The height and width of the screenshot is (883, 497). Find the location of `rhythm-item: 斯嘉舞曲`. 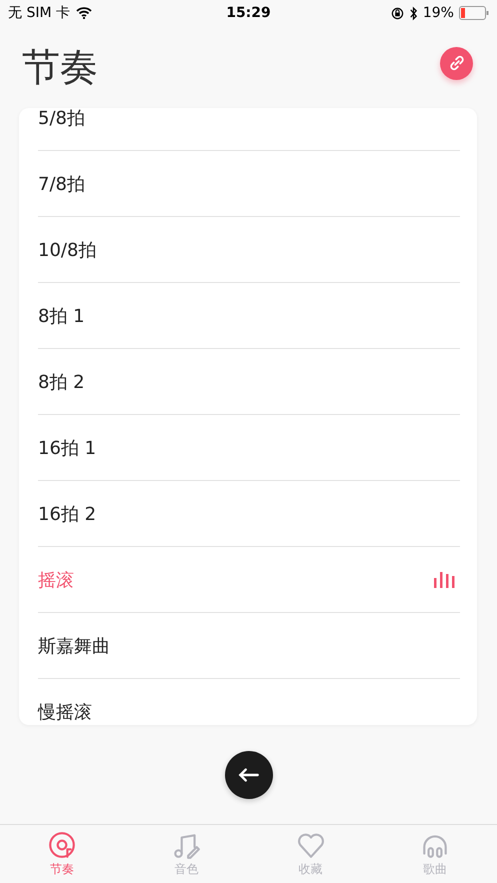

rhythm-item: 斯嘉舞曲 is located at coordinates (249, 646).